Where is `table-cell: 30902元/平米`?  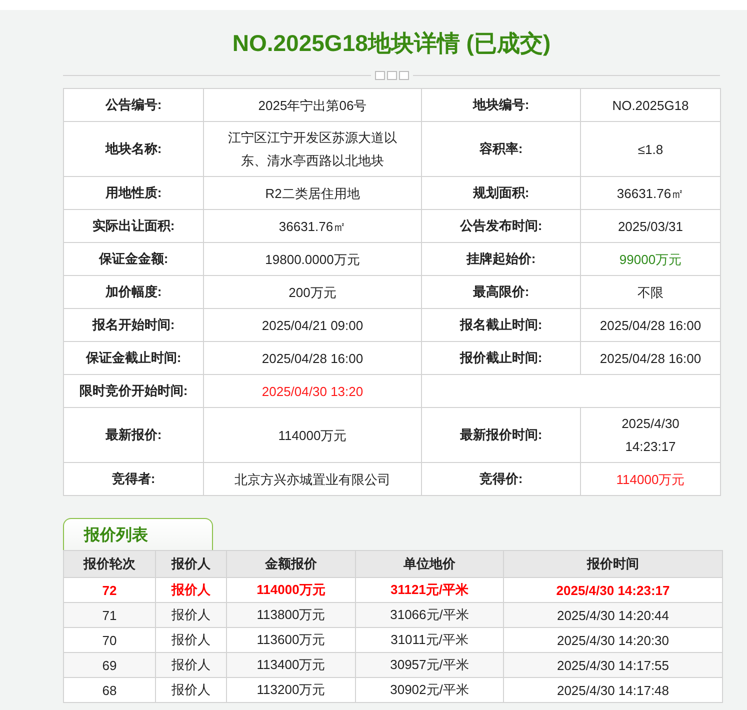 table-cell: 30902元/平米 is located at coordinates (430, 690).